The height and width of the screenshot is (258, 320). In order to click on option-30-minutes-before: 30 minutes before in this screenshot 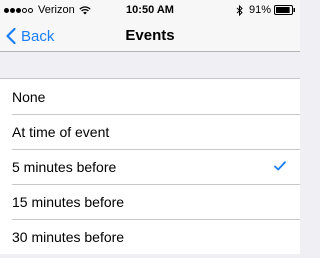, I will do `click(150, 236)`.